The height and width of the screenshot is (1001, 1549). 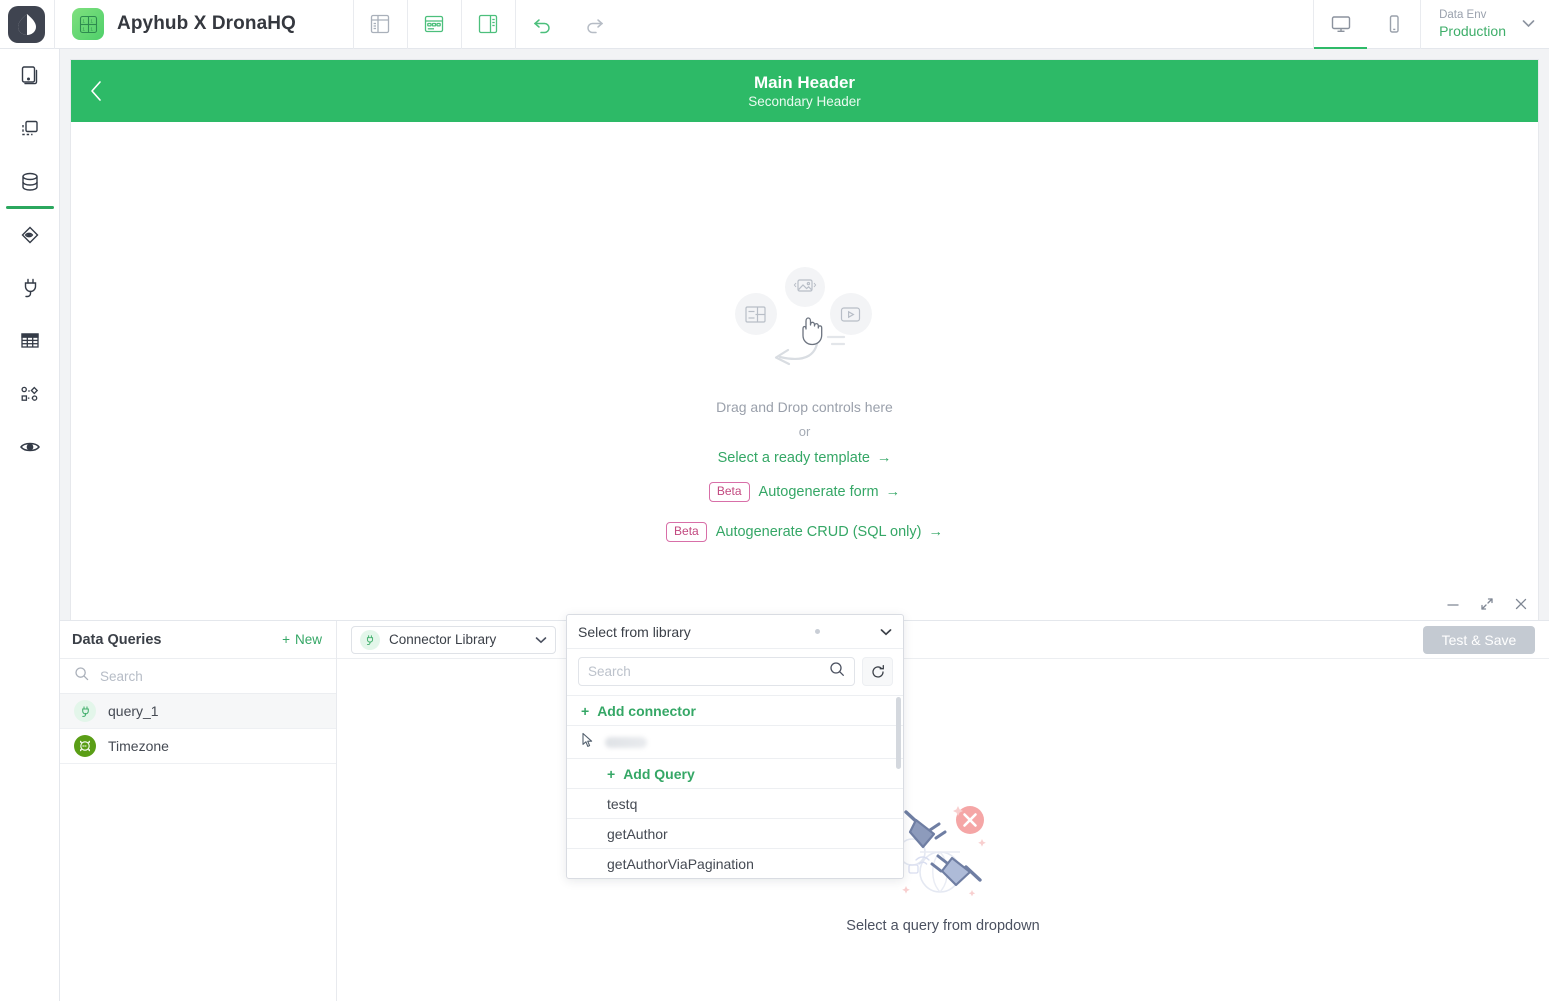 I want to click on select-ready-template-label: Select a ready template, so click(x=793, y=458).